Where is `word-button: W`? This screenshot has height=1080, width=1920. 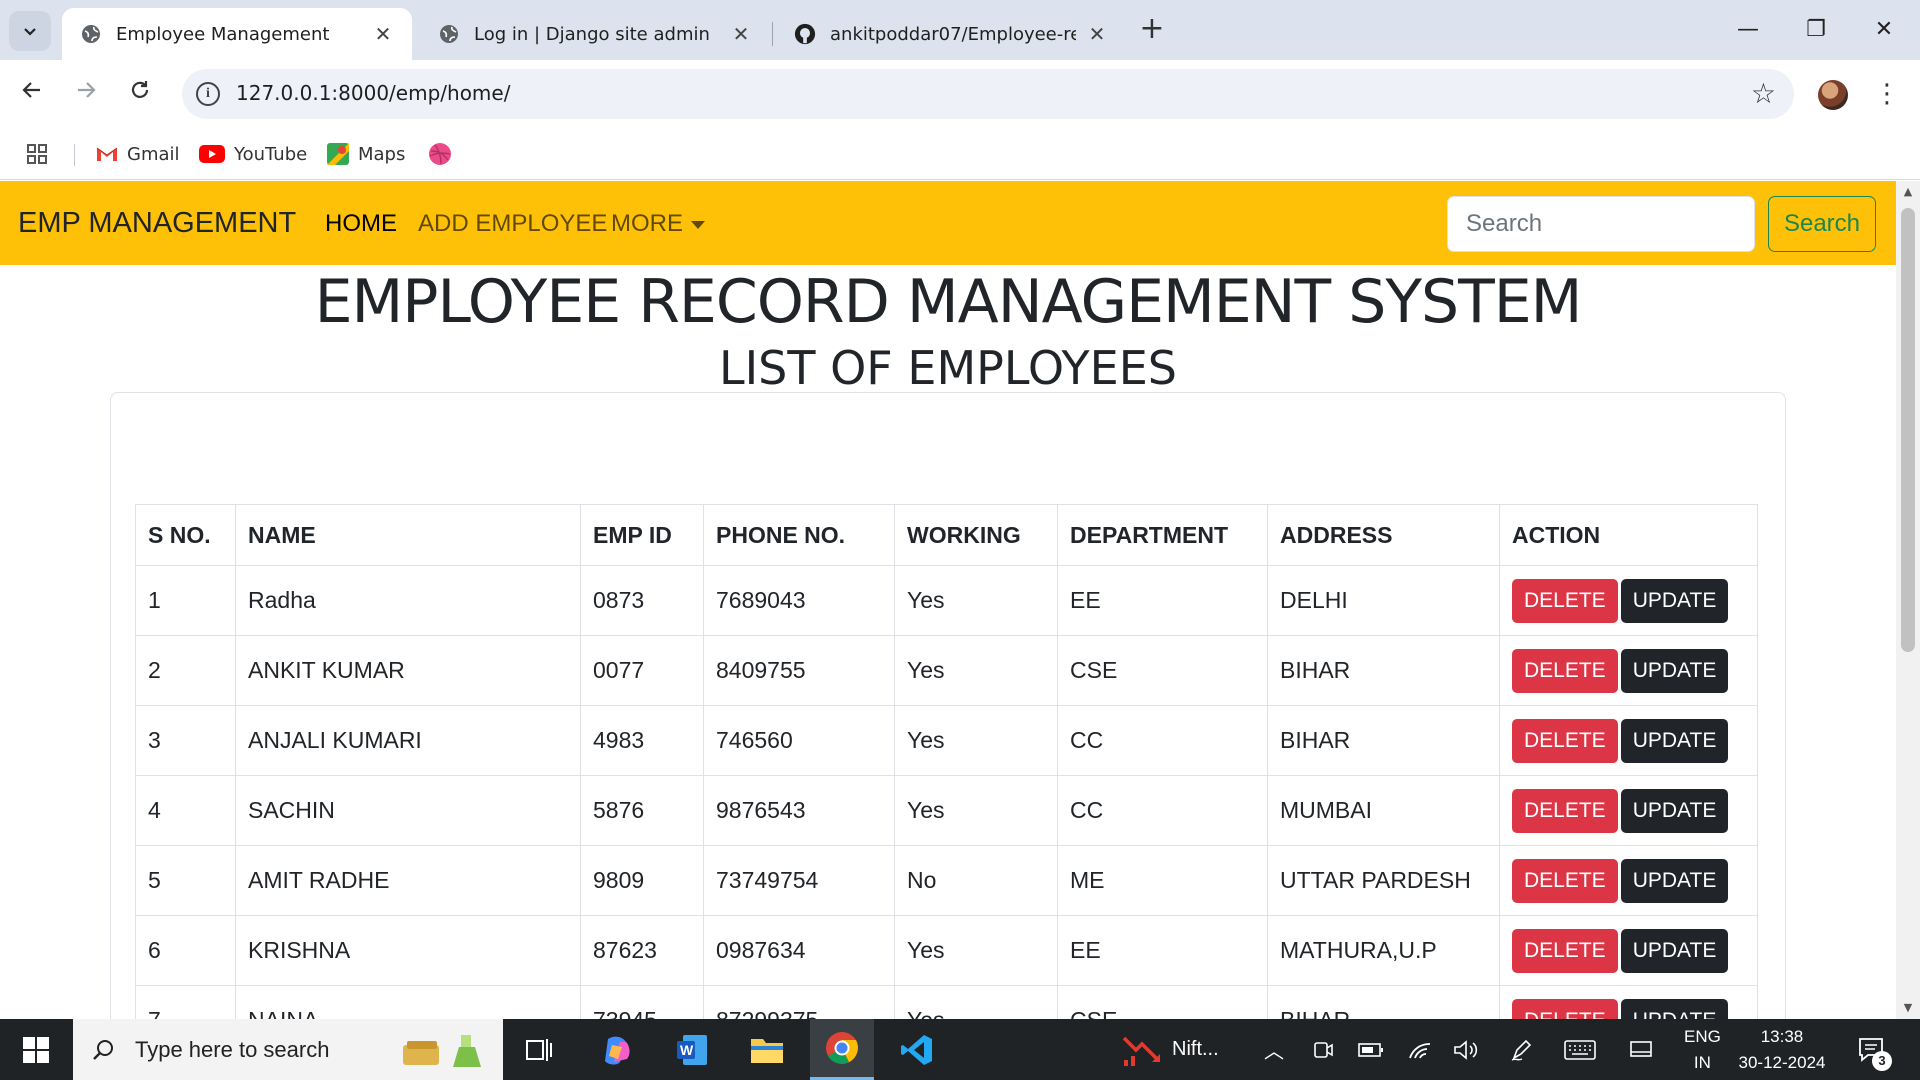 word-button: W is located at coordinates (692, 1049).